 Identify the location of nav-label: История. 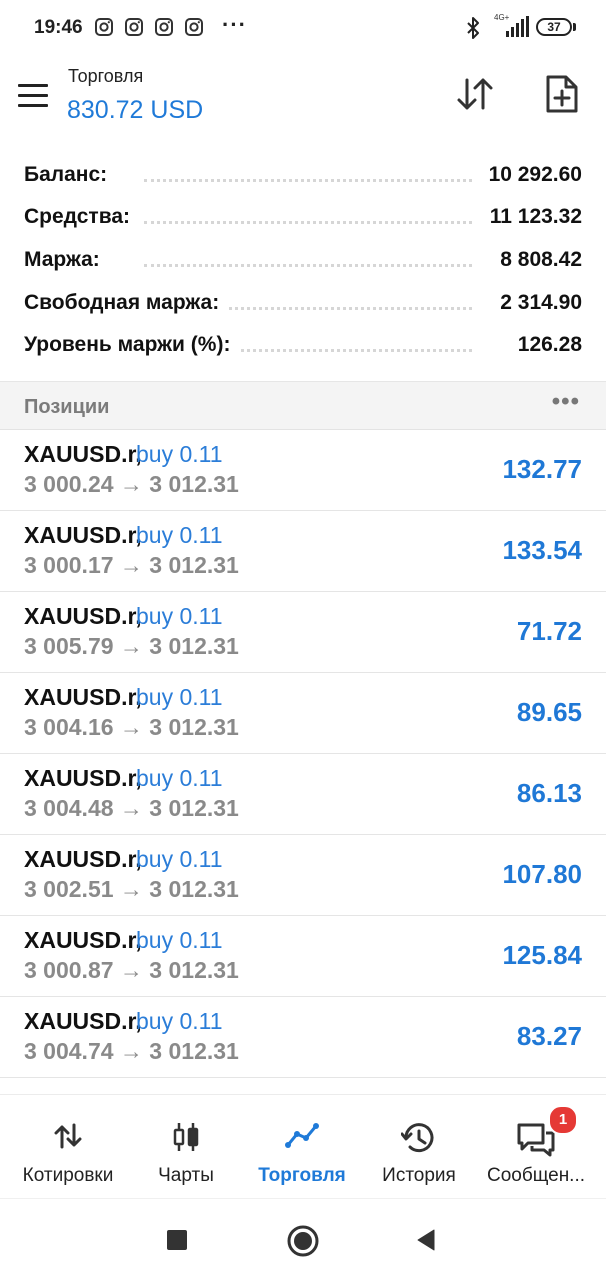
(419, 1175).